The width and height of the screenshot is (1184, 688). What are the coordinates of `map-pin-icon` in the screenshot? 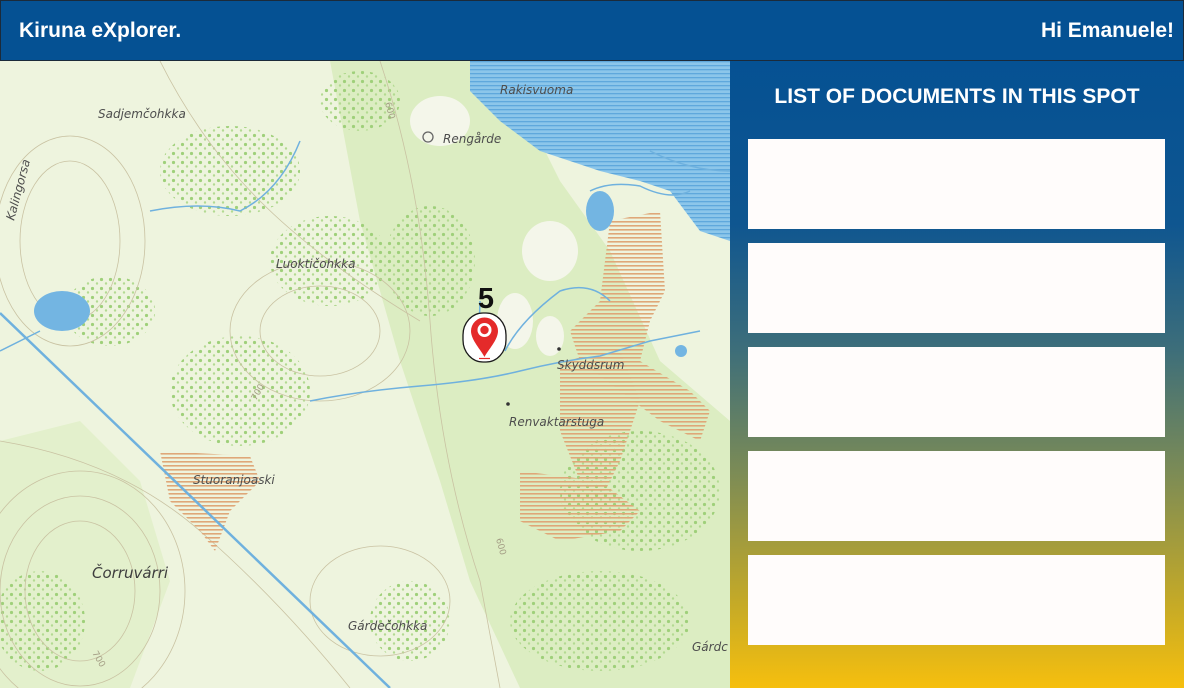 It's located at (484, 337).